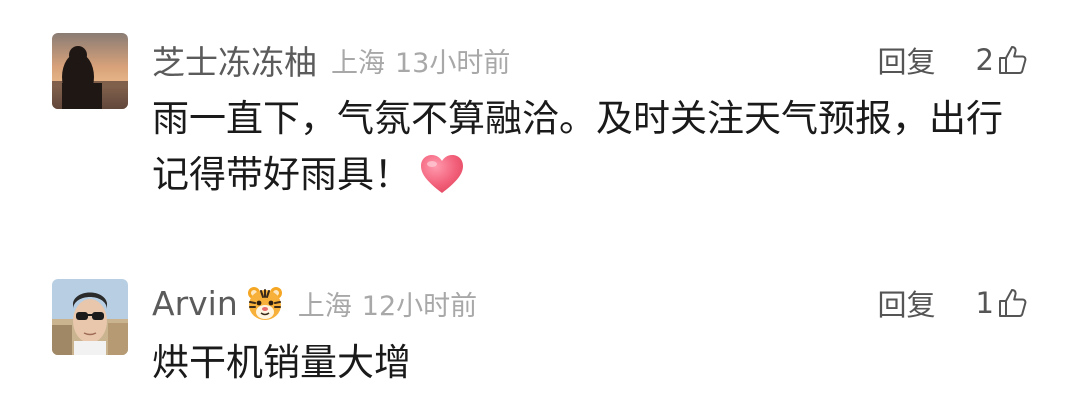 This screenshot has height=420, width=1080. I want to click on comment-meta: Arvin 上海 12小时前, so click(314, 303).